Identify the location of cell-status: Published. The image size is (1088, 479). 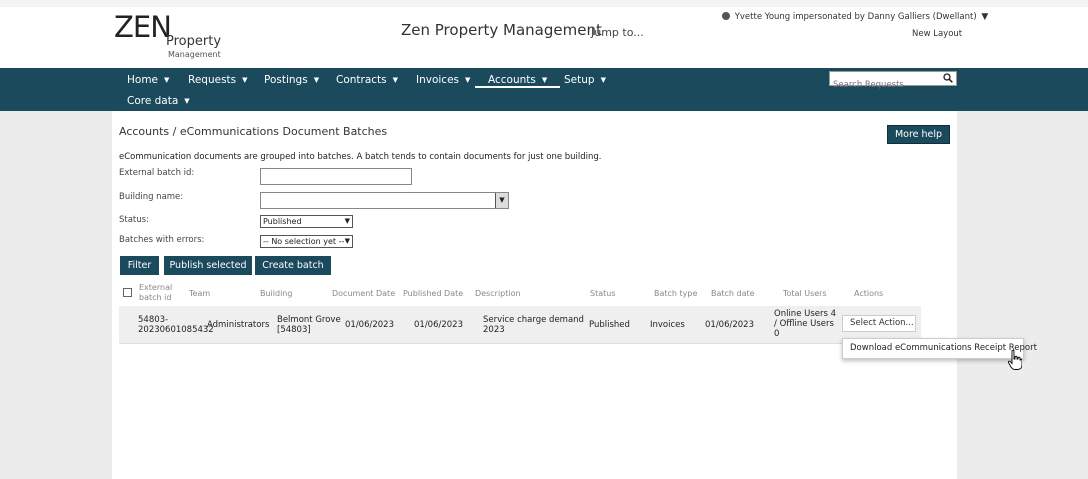
(609, 325).